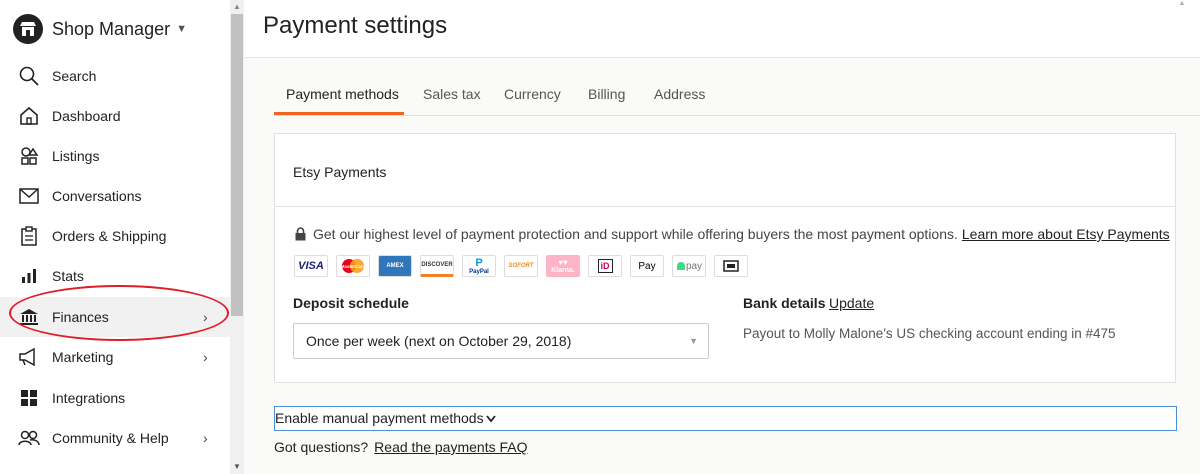 The height and width of the screenshot is (474, 1200). Describe the element at coordinates (68, 276) in the screenshot. I see `sidebar-item-label: Stats` at that location.